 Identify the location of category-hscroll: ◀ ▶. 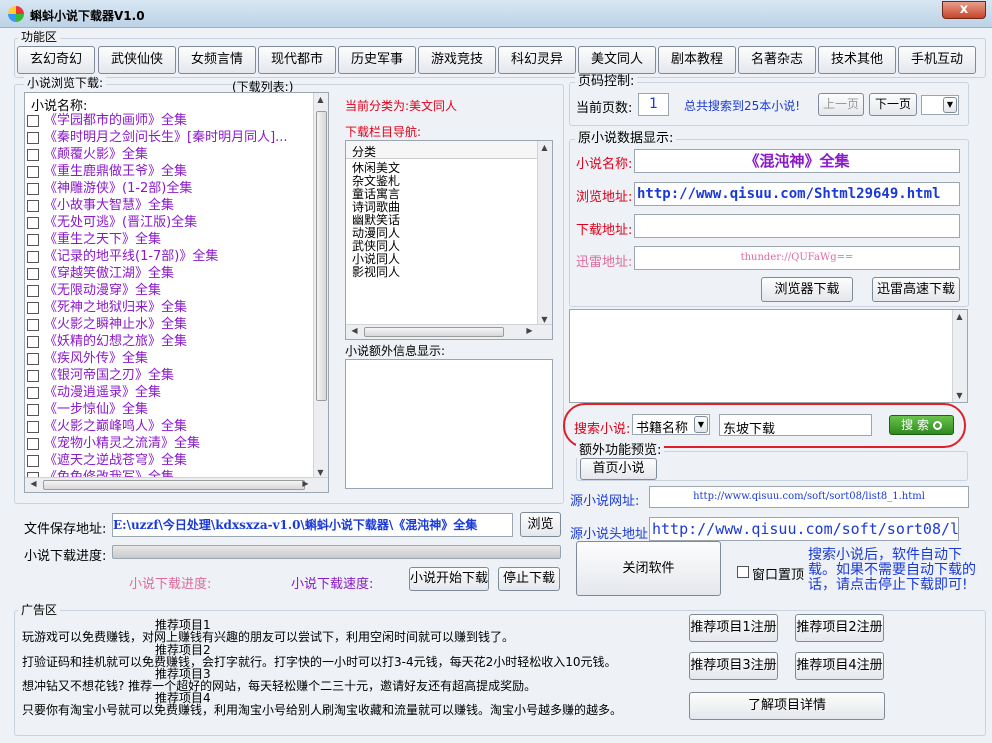
(449, 331).